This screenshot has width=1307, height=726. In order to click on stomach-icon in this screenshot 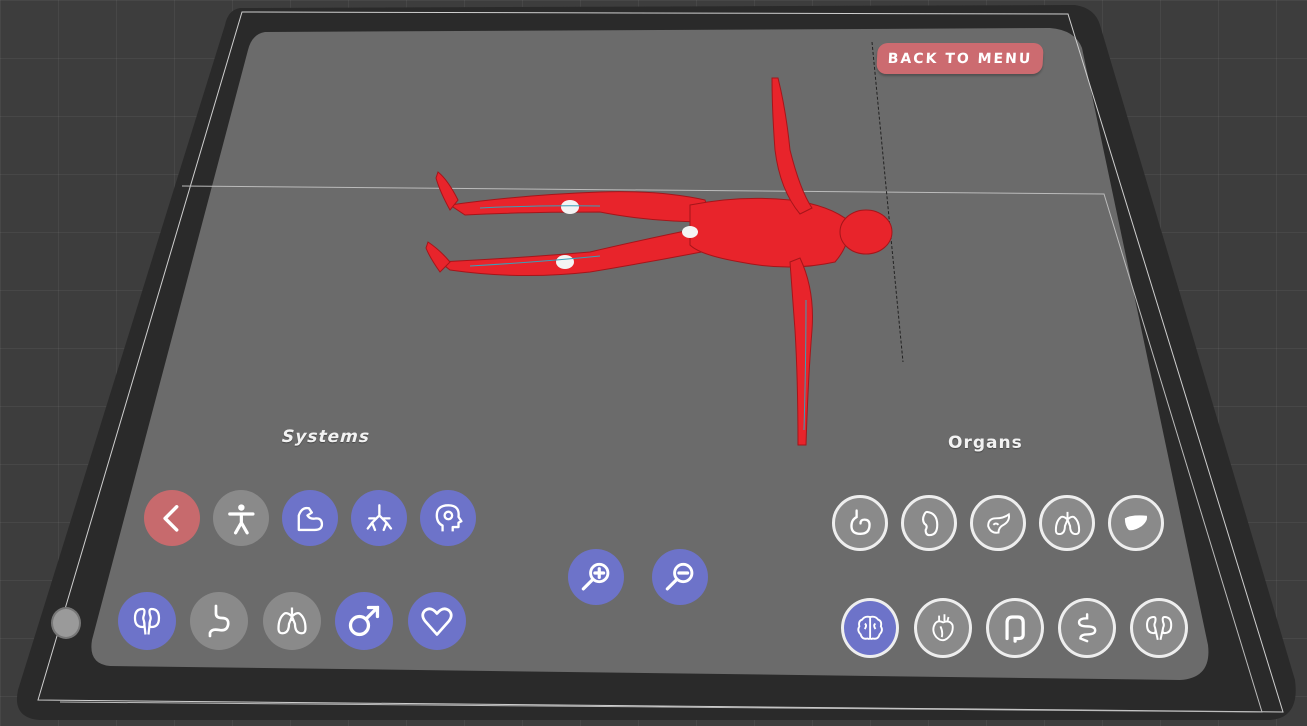, I will do `click(860, 521)`.